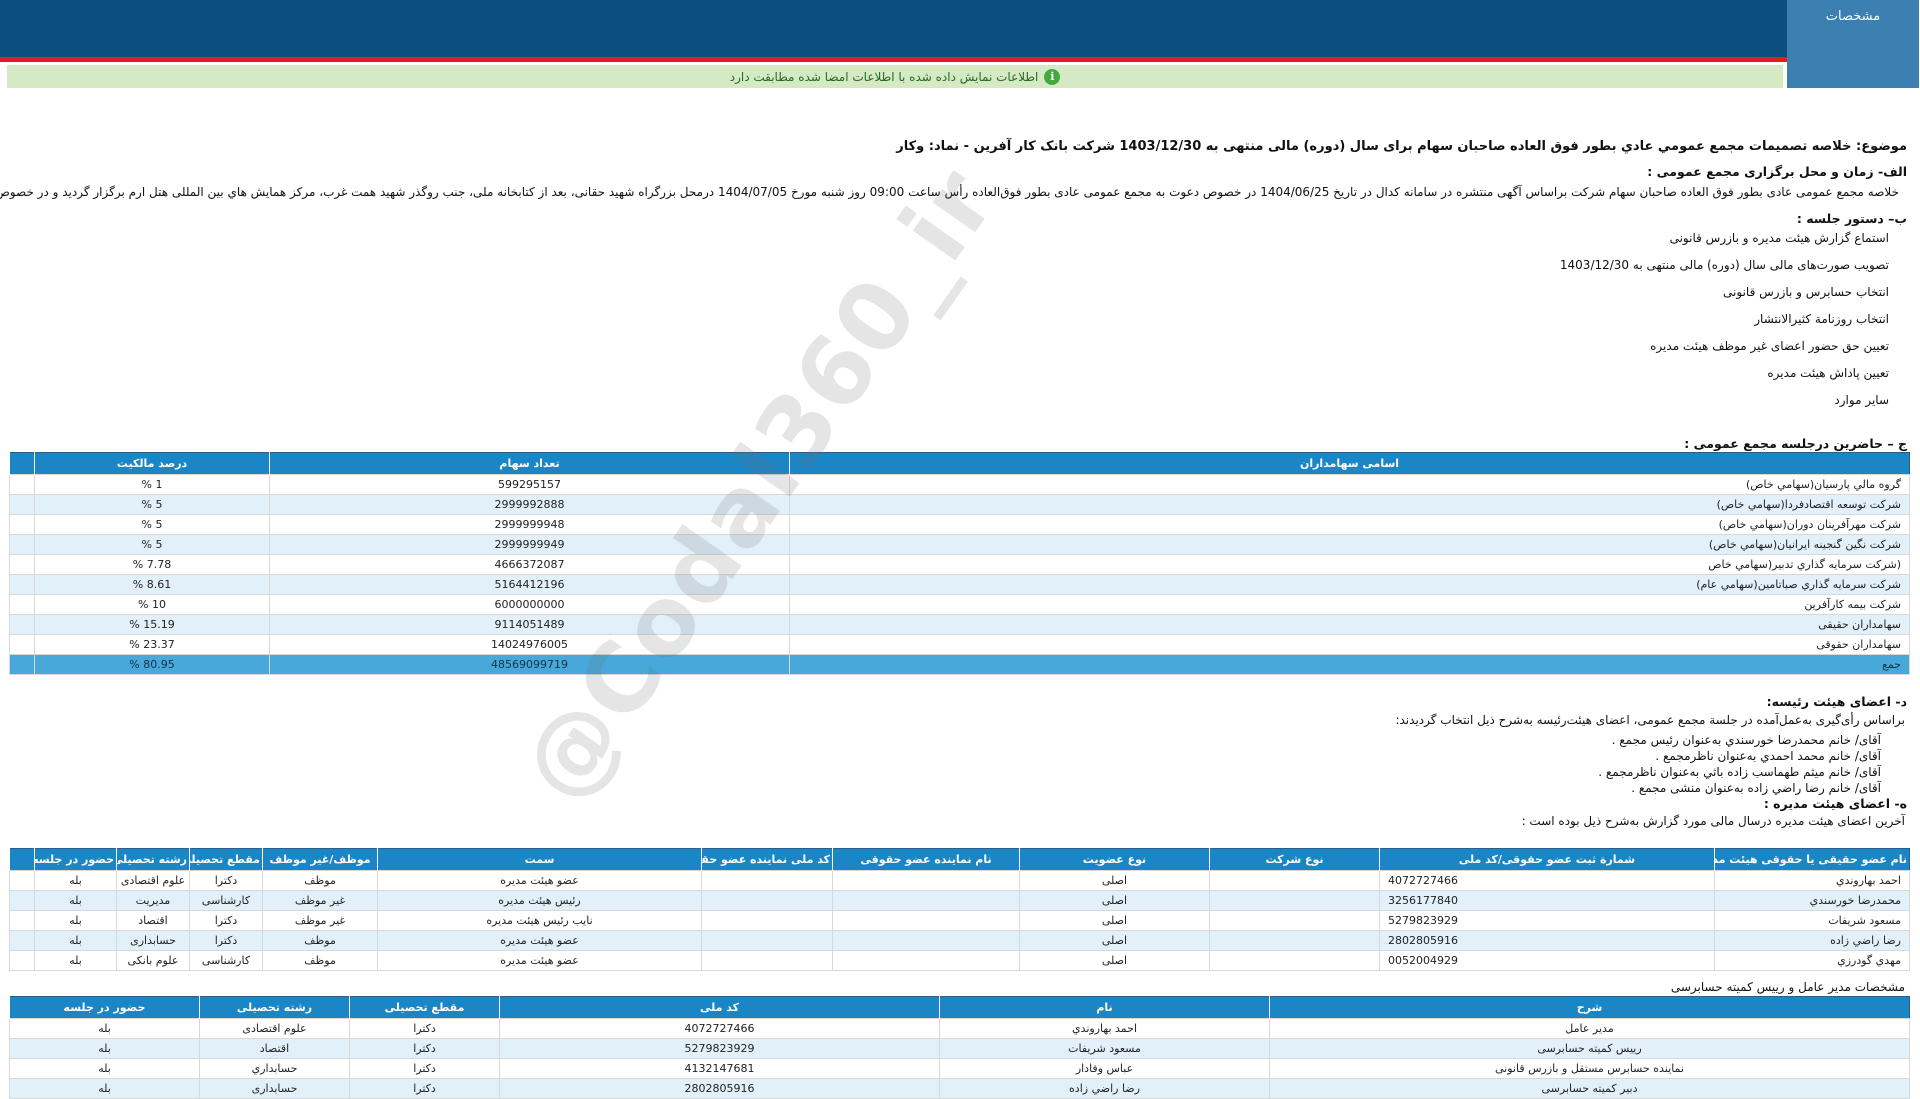 The image size is (1920, 1099). I want to click on table-cell: عباس وفادار, so click(1105, 1068).